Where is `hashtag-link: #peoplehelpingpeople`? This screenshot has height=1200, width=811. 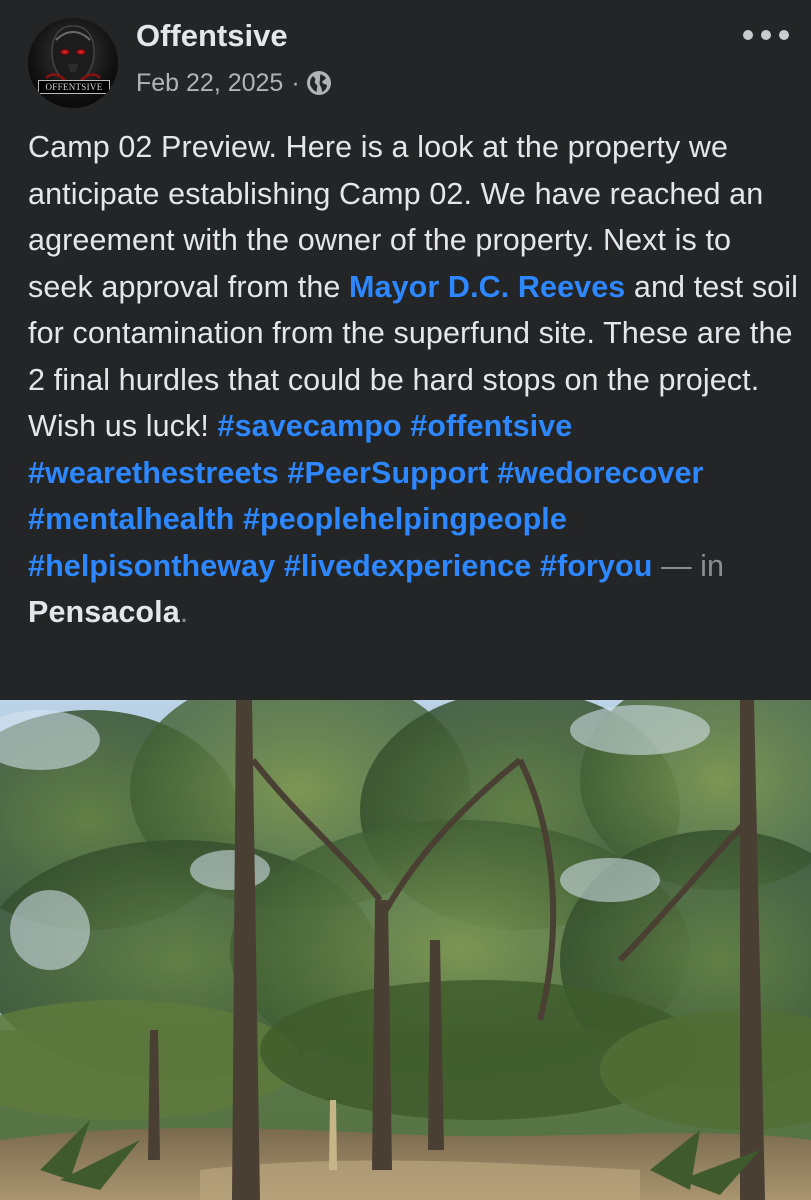 hashtag-link: #peoplehelpingpeople is located at coordinates (405, 519).